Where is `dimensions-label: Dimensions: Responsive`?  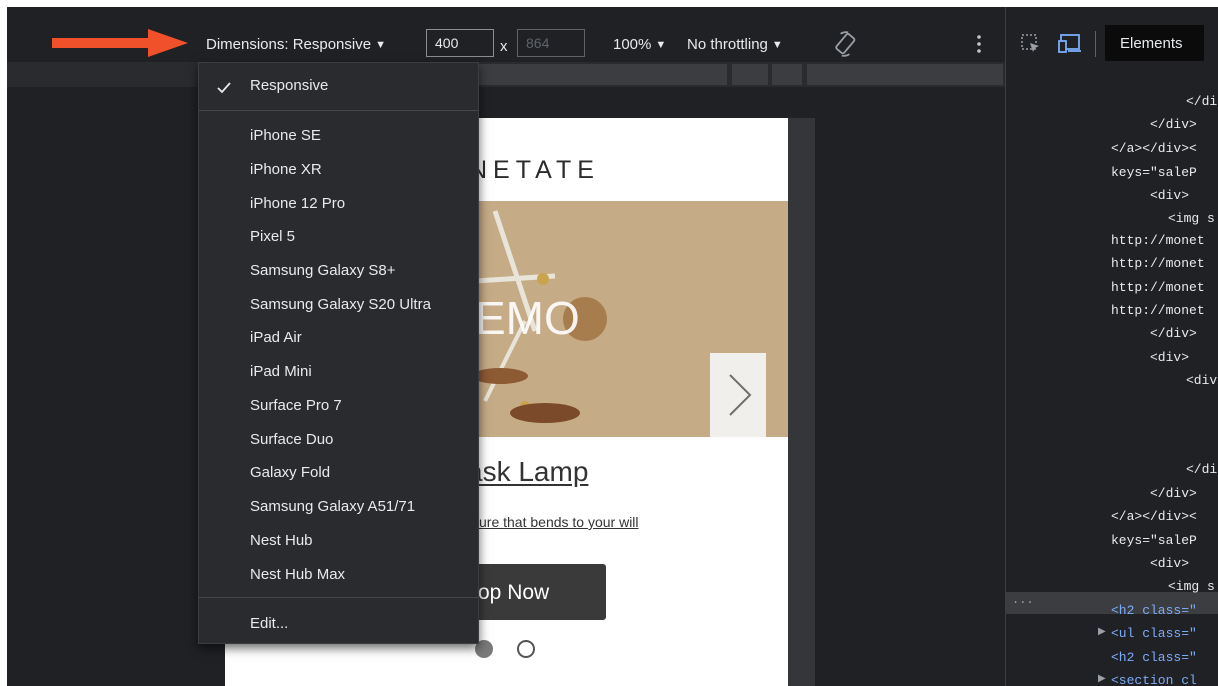
dimensions-label: Dimensions: Responsive is located at coordinates (289, 44).